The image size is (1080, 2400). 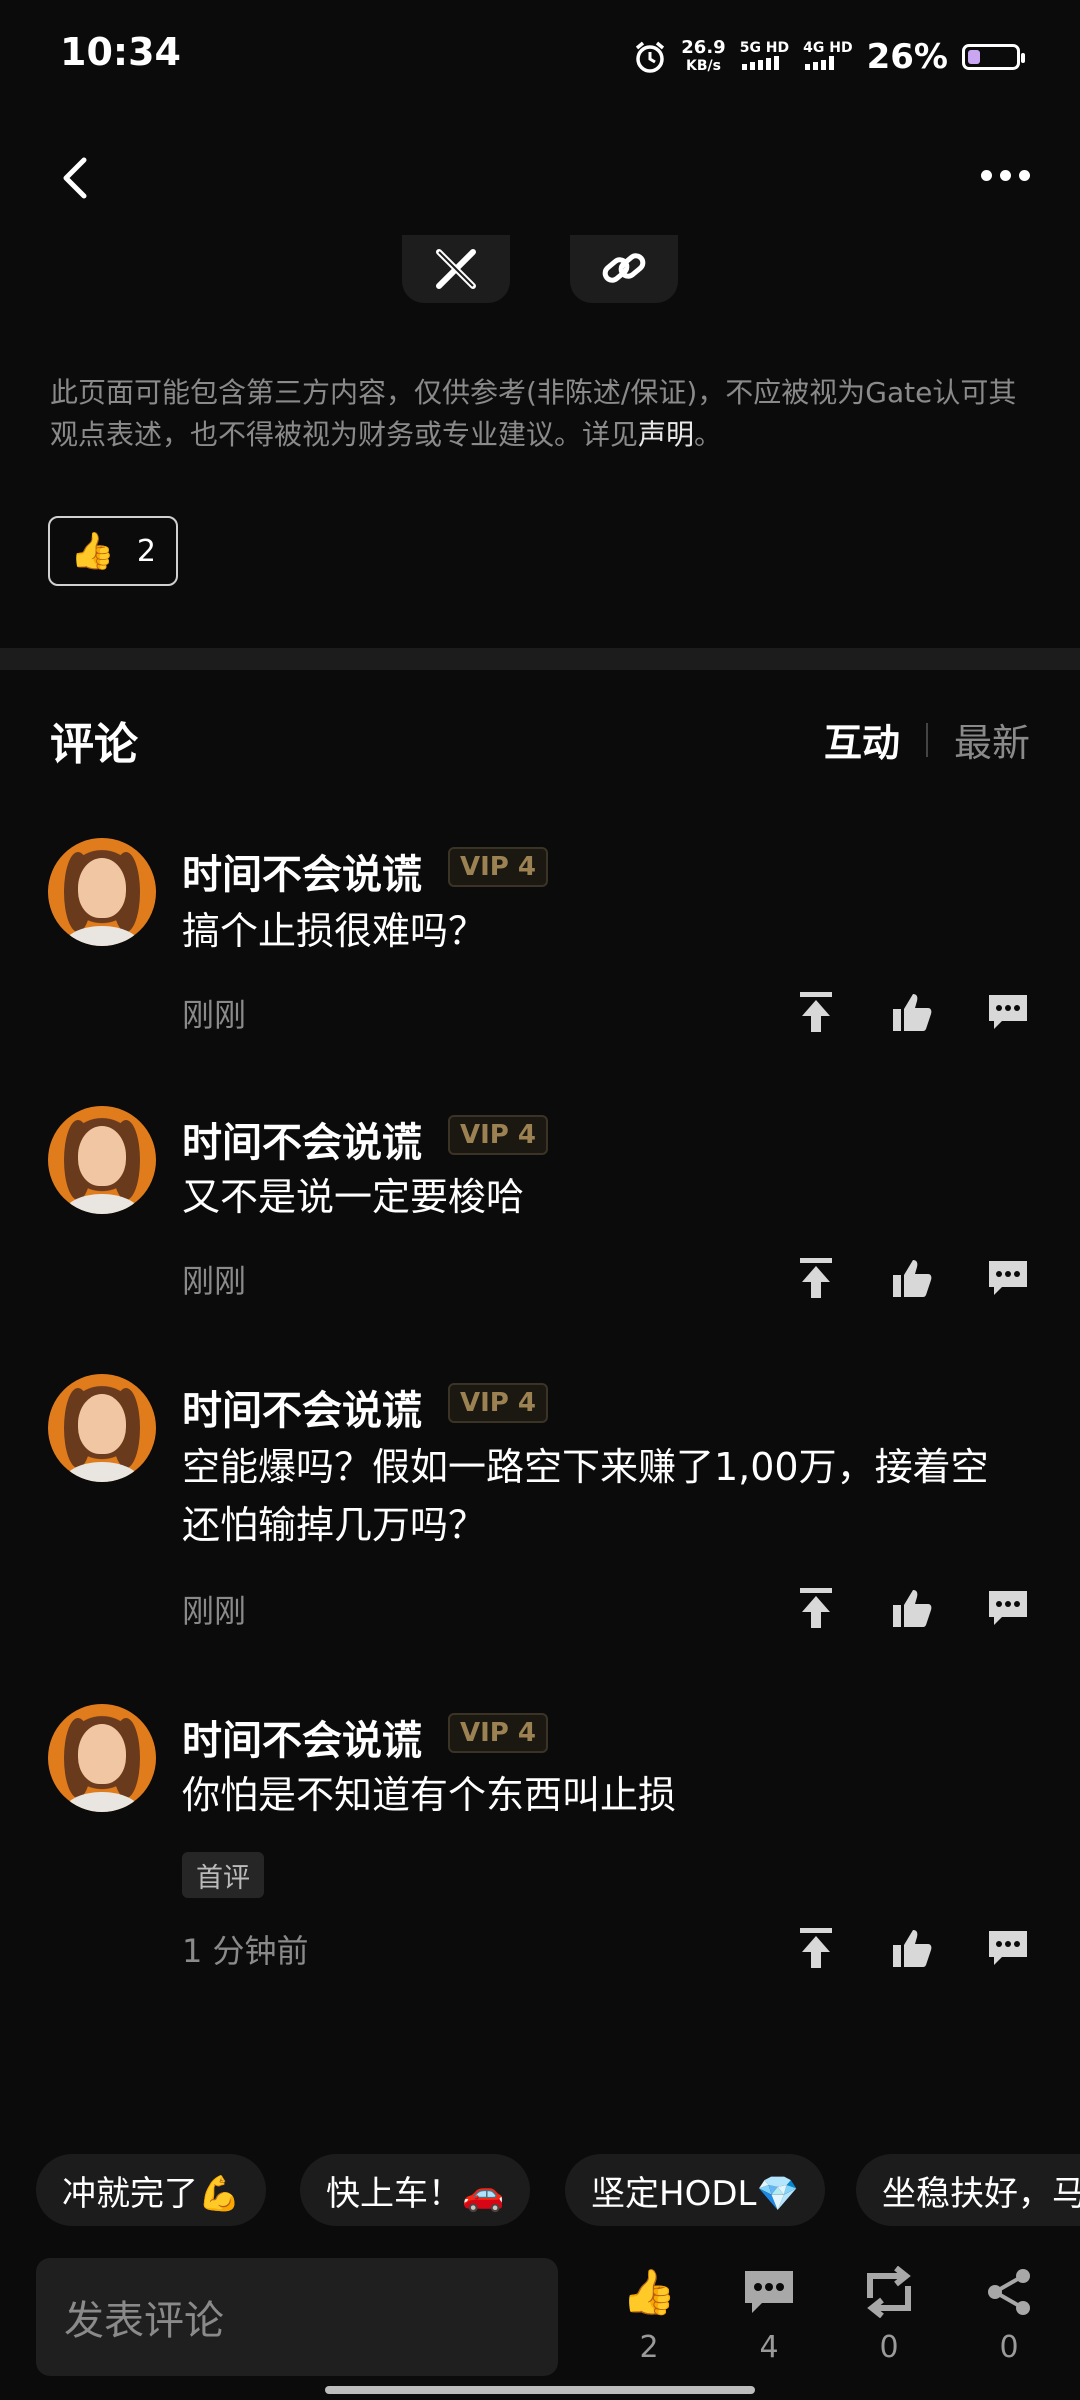 I want to click on link-icon, so click(x=624, y=268).